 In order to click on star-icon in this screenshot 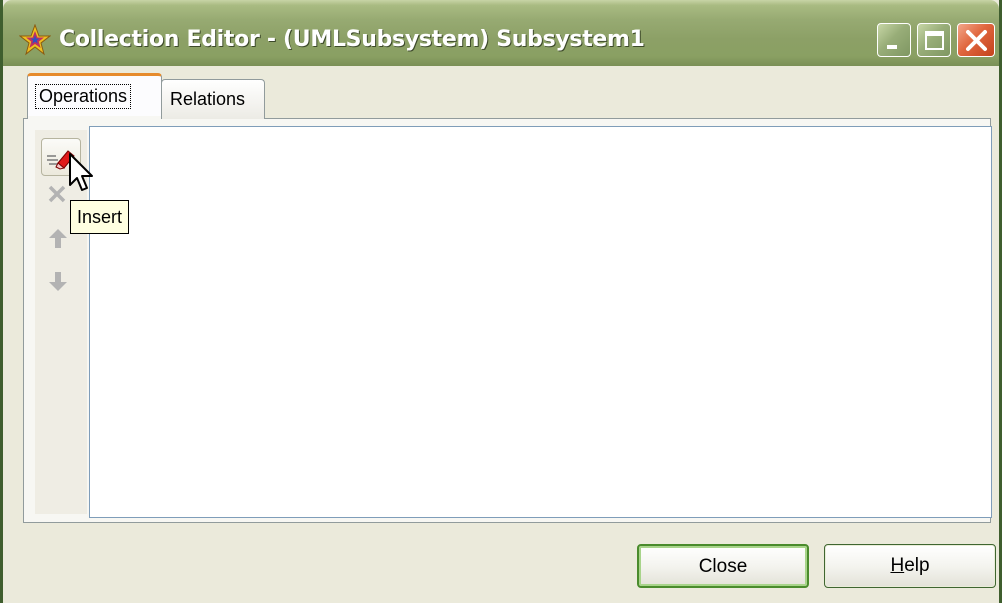, I will do `click(35, 40)`.